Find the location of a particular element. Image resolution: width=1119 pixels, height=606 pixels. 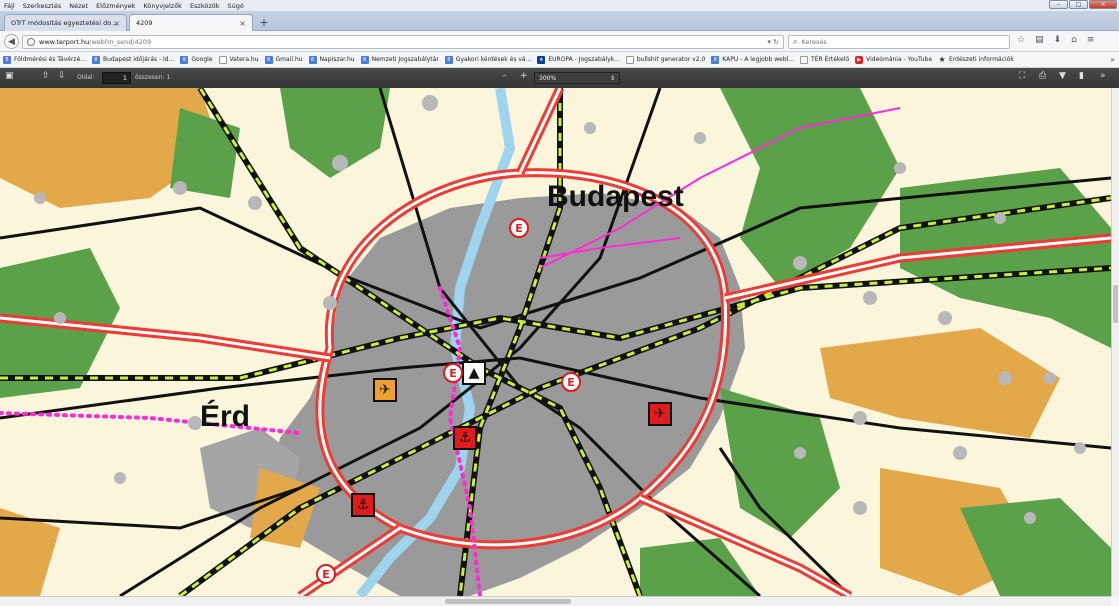

minimize-button: – is located at coordinates (1058, 4).